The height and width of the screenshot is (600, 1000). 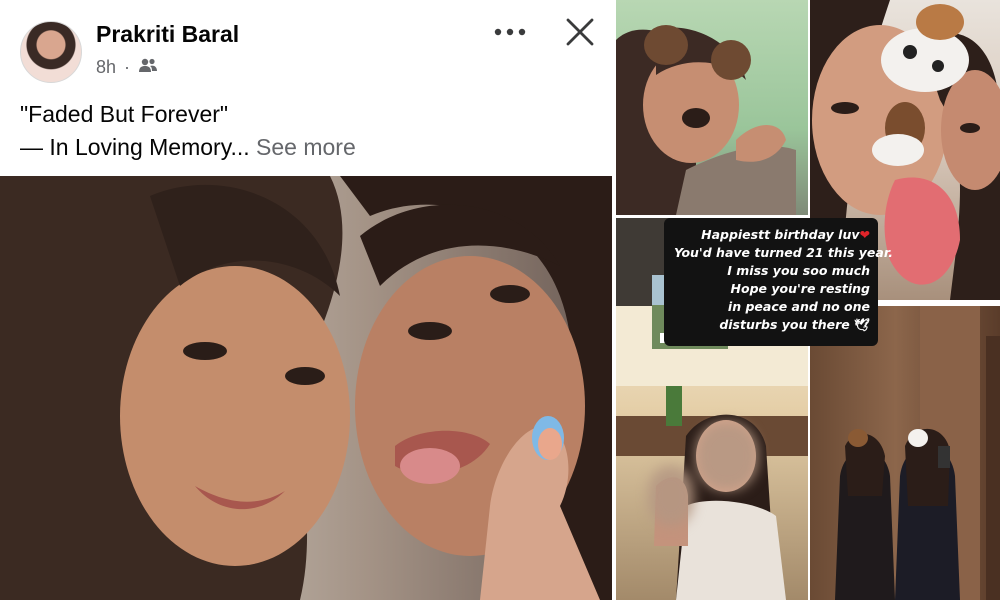 I want to click on blurred-face, so click(x=727, y=456).